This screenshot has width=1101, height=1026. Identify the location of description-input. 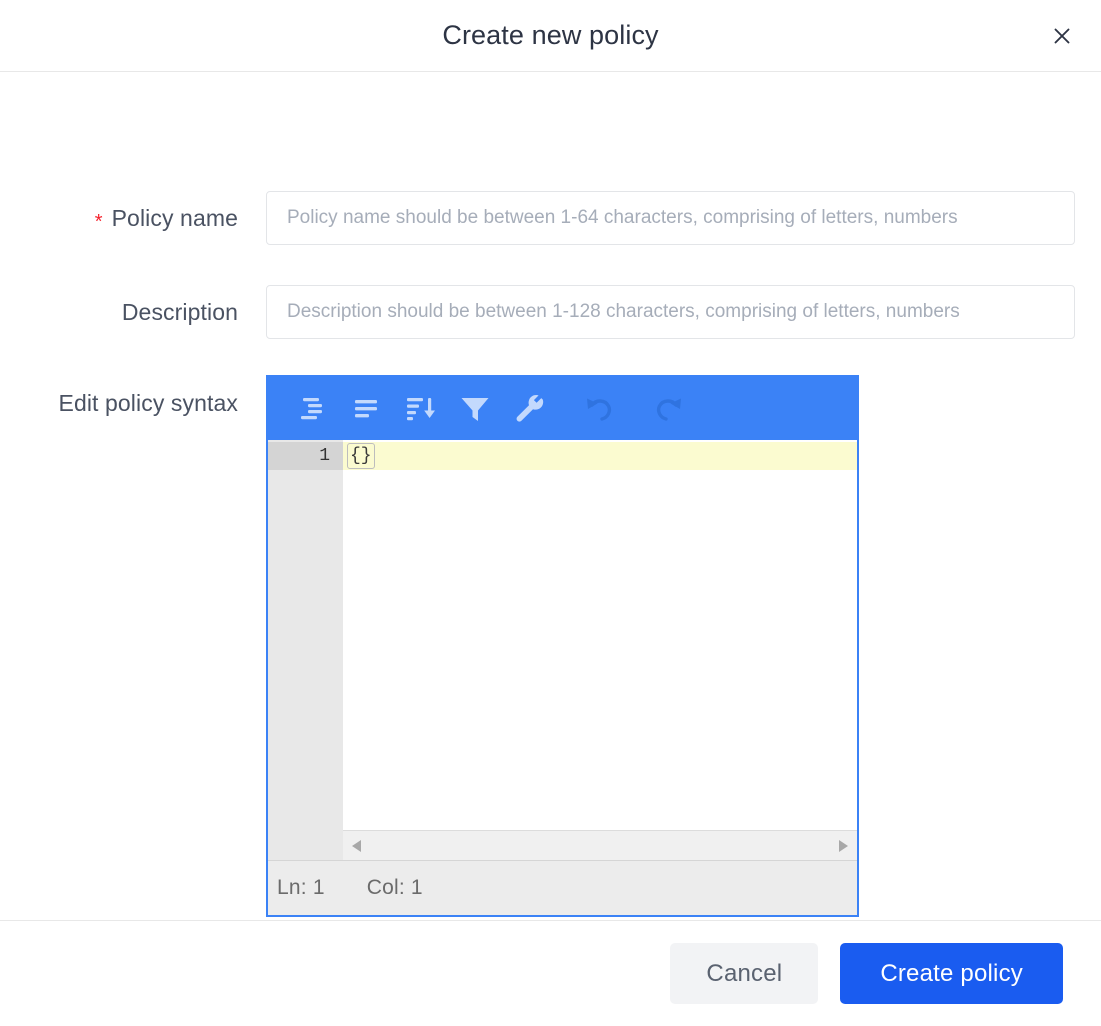
(670, 312).